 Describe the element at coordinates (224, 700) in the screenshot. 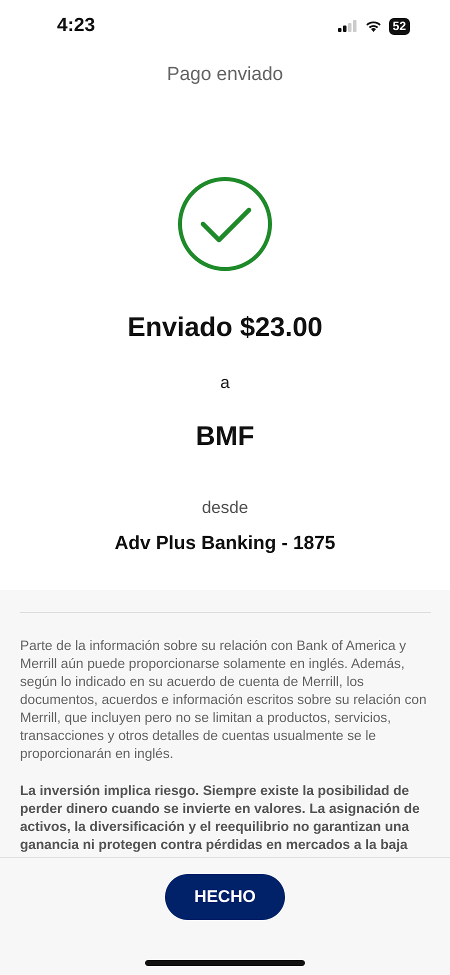

I see `disclosure-text: Parte de la información sobre su relación con Bank of America y Merrill aún puede proporcionarse solamente en inglés. Además, según lo indicado en su acuerdo de cuenta de Merrill, los documentos, acuerdos e información escritos sobre su relación con Merrill, que incluyen pero no se limitan a productos, servicios, transacciones y otros detalles de cuentas usualmente se le proporcionarán en inglés.` at that location.